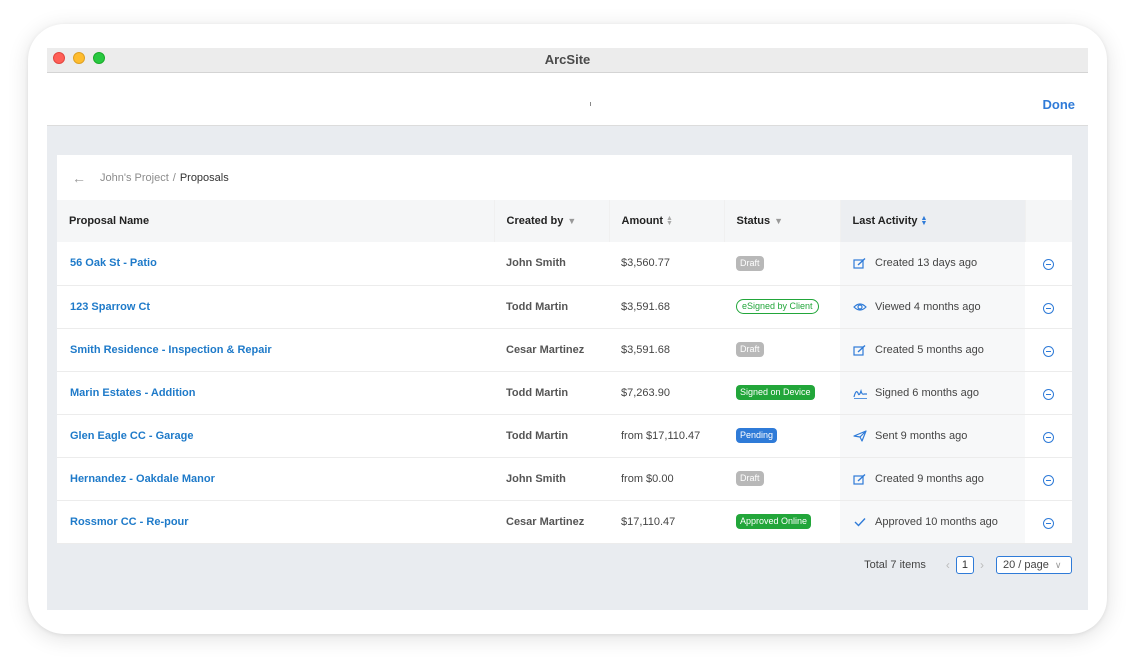 The height and width of the screenshot is (666, 1135). Describe the element at coordinates (666, 479) in the screenshot. I see `amount-cell: from $0.00` at that location.